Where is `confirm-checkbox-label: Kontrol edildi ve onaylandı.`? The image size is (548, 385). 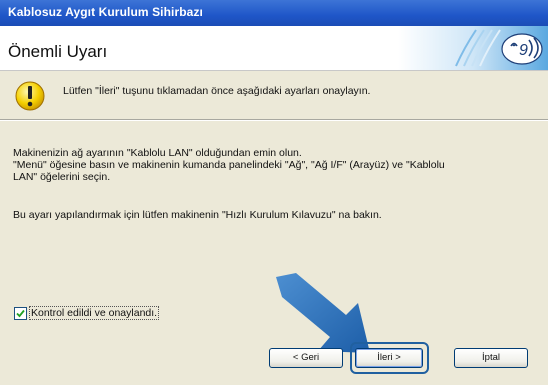
confirm-checkbox-label: Kontrol edildi ve onaylandı. is located at coordinates (94, 313).